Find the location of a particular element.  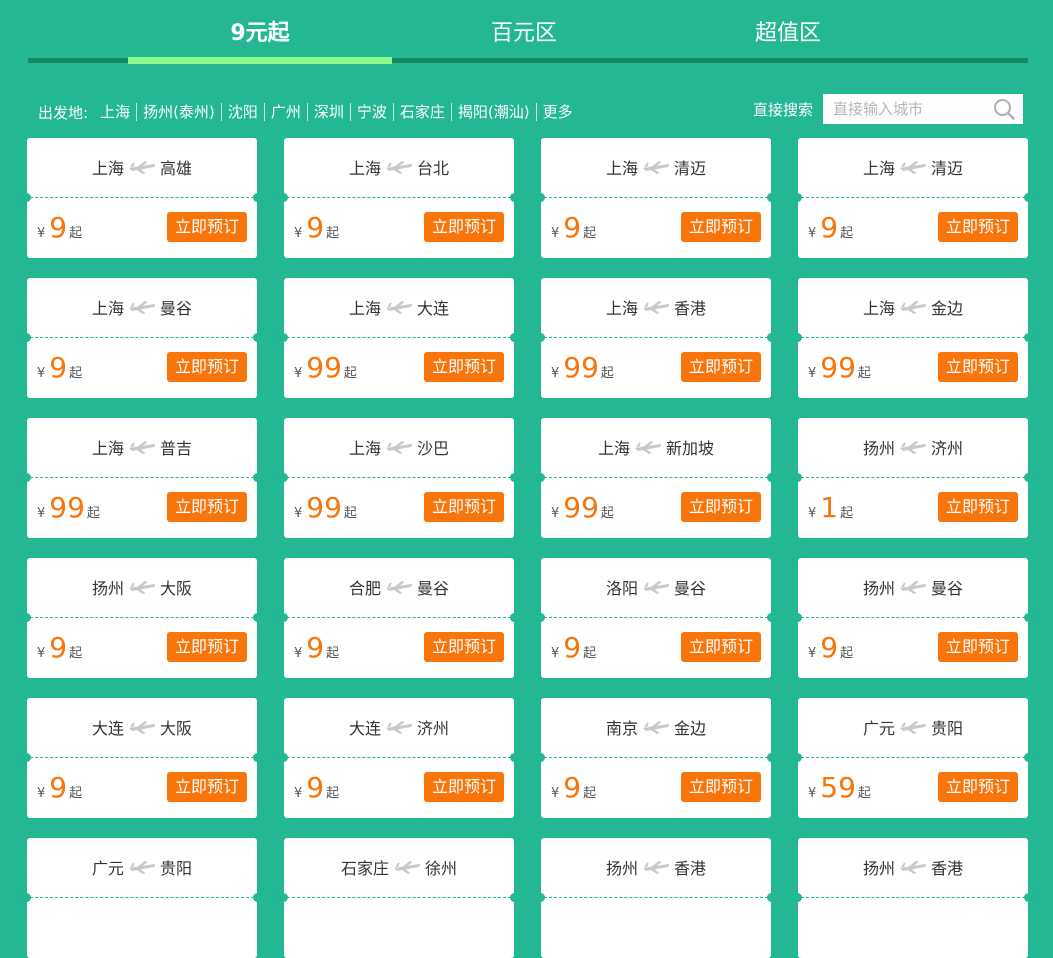

city-shenzhen: 深圳 is located at coordinates (329, 112).